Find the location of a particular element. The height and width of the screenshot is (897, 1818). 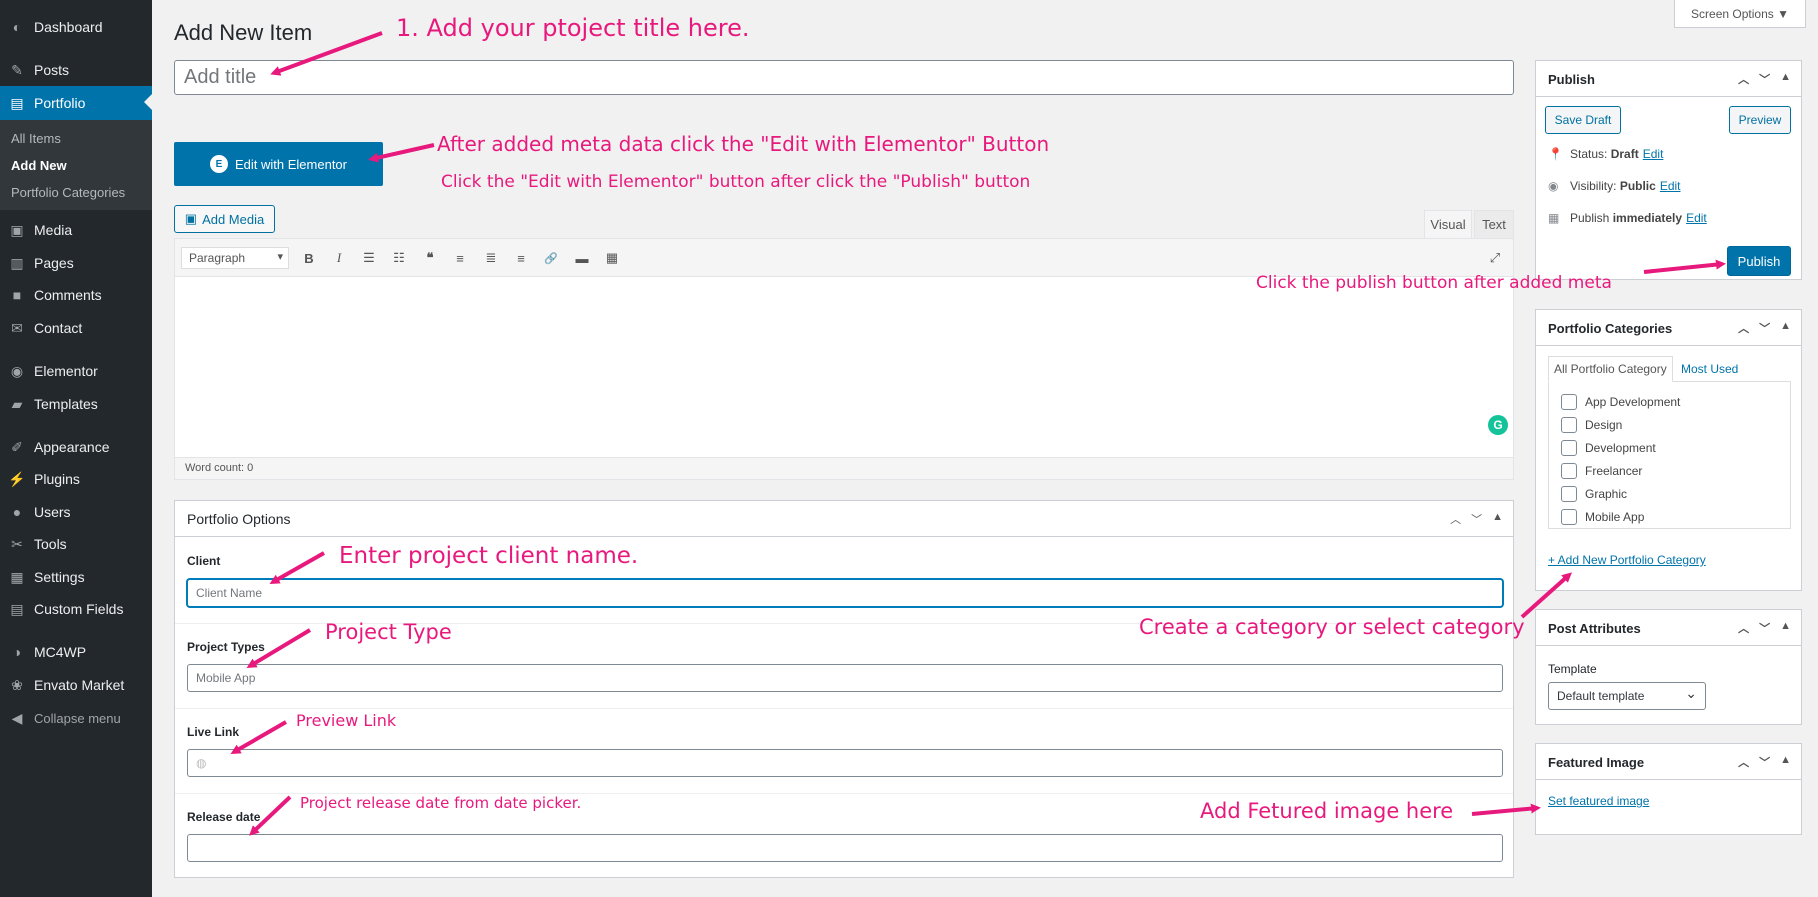

tab-visual: Visual is located at coordinates (1448, 224).